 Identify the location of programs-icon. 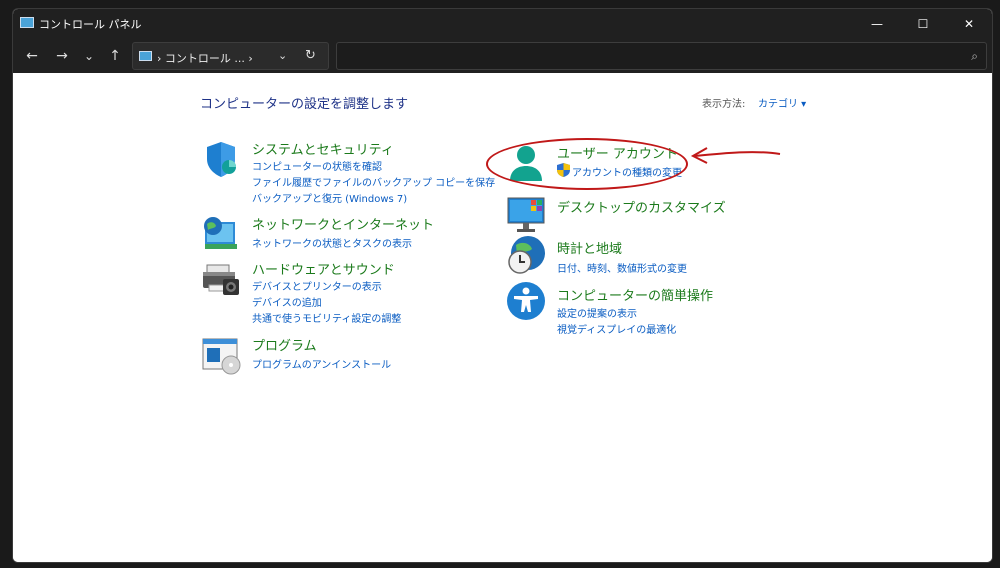
(221, 356).